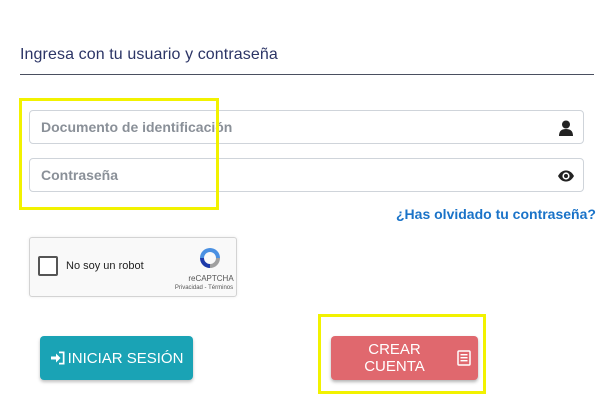  Describe the element at coordinates (58, 358) in the screenshot. I see `sign-in-icon` at that location.